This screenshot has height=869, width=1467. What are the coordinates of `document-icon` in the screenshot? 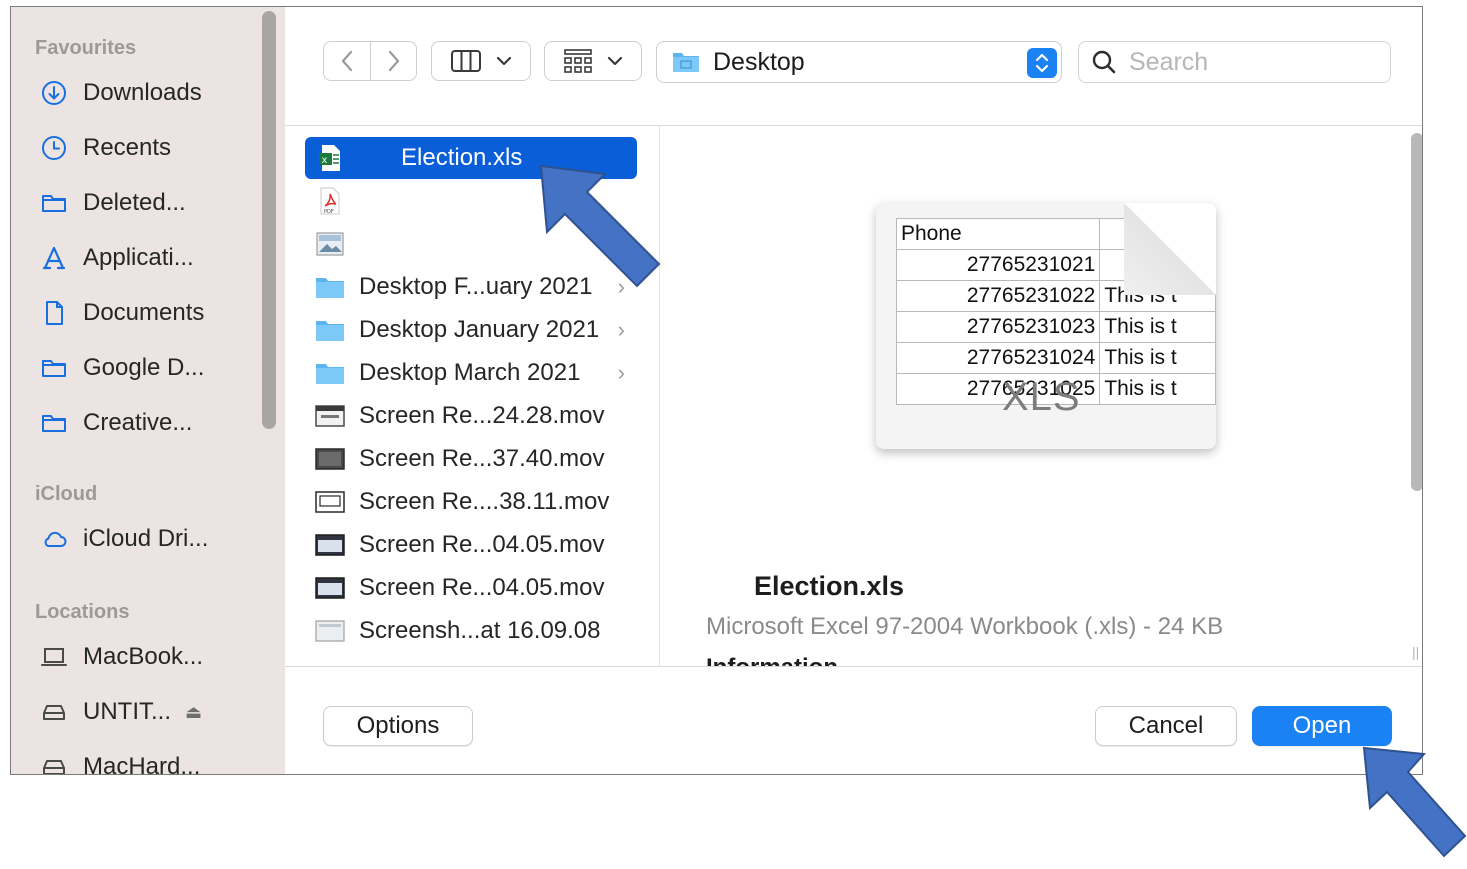 It's located at (54, 313).